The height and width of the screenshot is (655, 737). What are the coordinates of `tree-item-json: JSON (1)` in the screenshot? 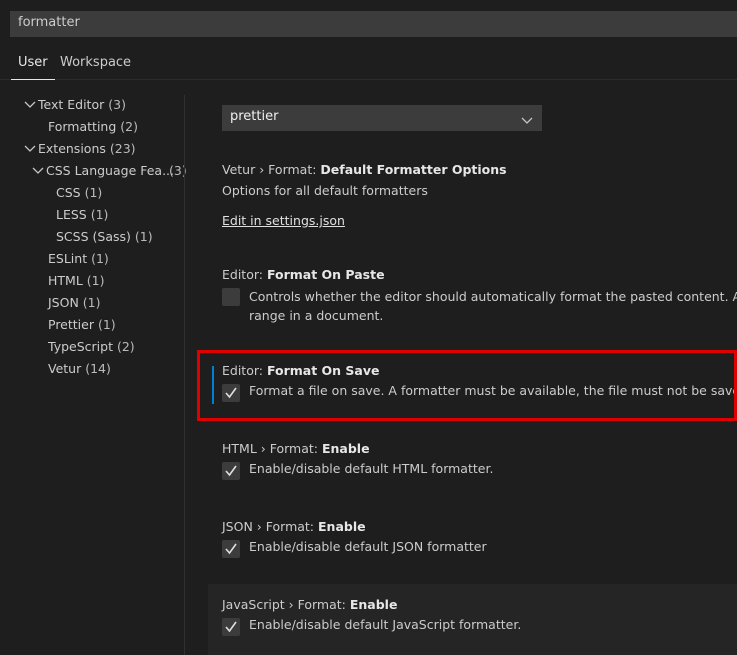 It's located at (74, 303).